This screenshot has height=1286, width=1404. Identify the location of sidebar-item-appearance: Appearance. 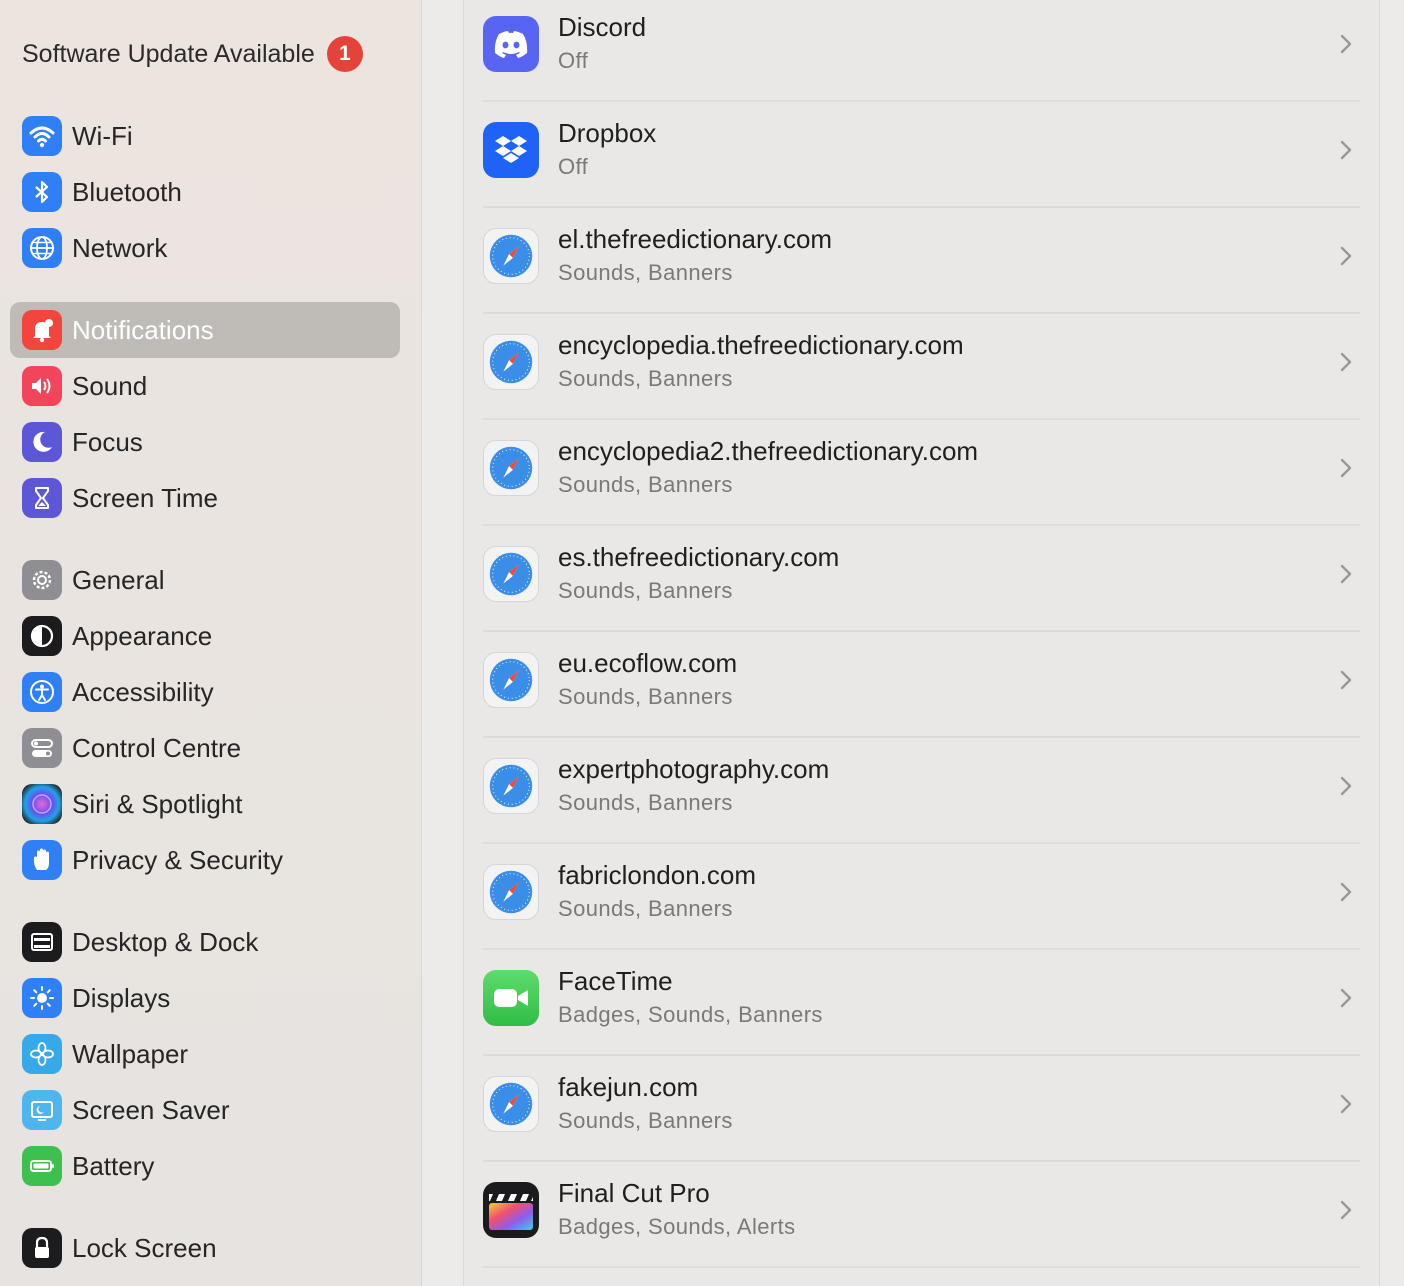
(205, 636).